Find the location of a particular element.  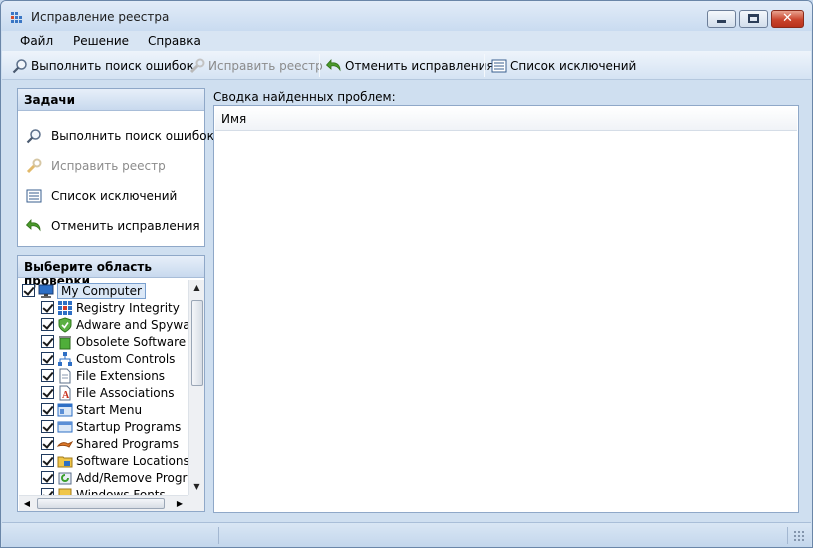

status-bar is located at coordinates (406, 534).